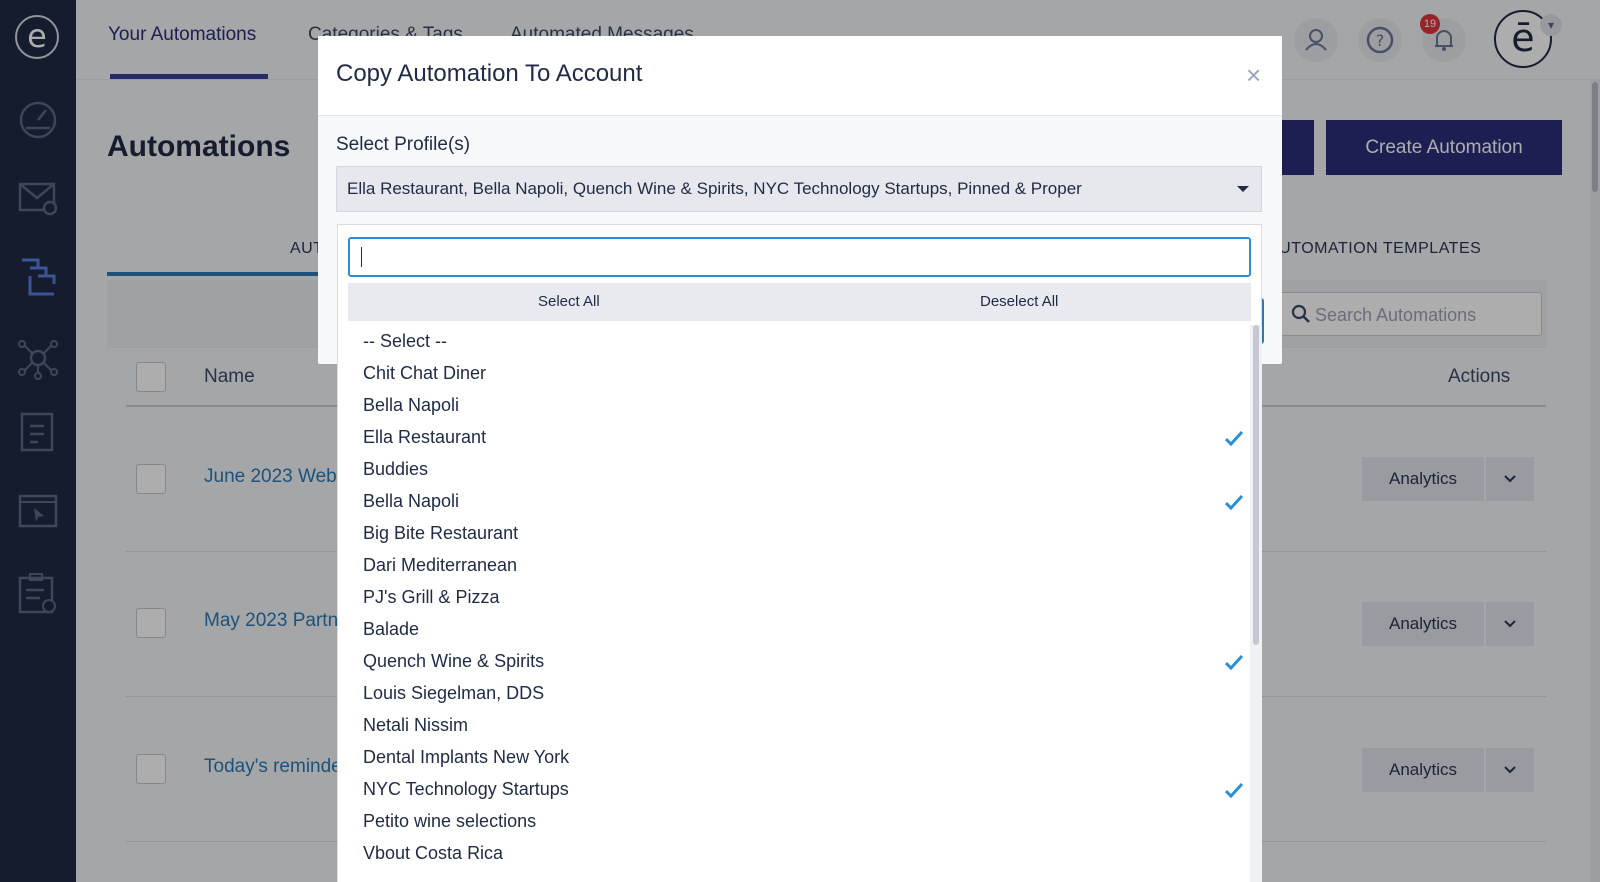 This screenshot has height=882, width=1600. What do you see at coordinates (425, 373) in the screenshot?
I see `dropdown-option-label: Chit Chat Diner` at bounding box center [425, 373].